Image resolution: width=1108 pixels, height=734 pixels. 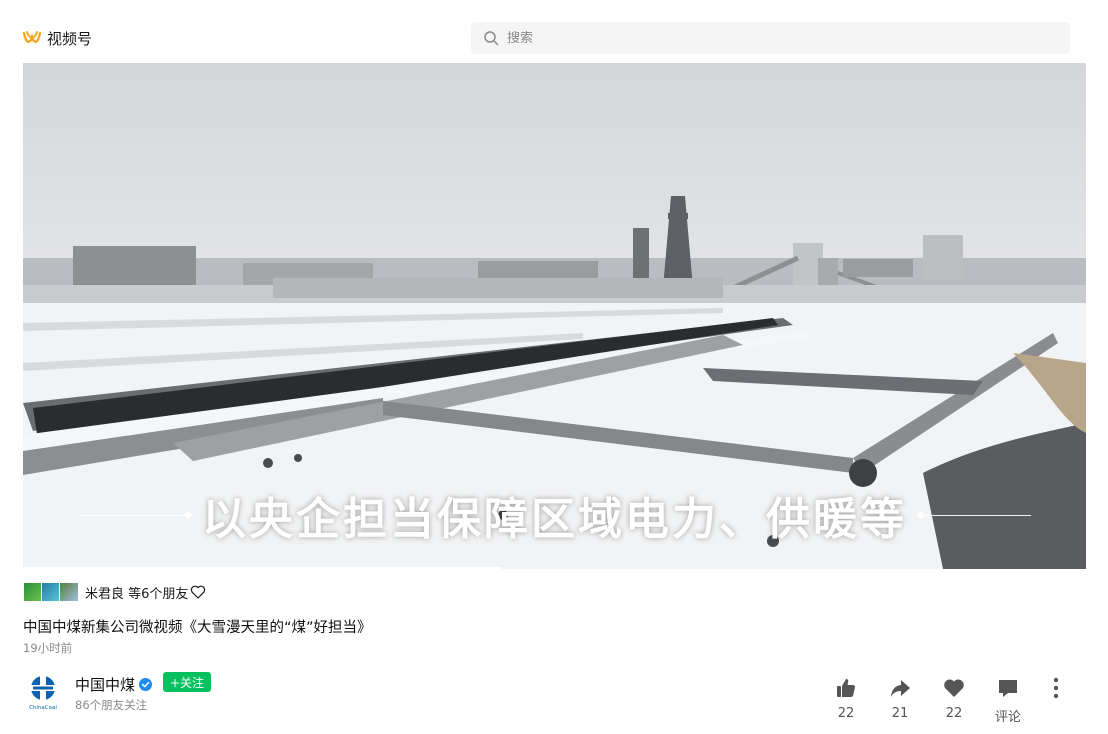 I want to click on like-button: 22, so click(x=846, y=698).